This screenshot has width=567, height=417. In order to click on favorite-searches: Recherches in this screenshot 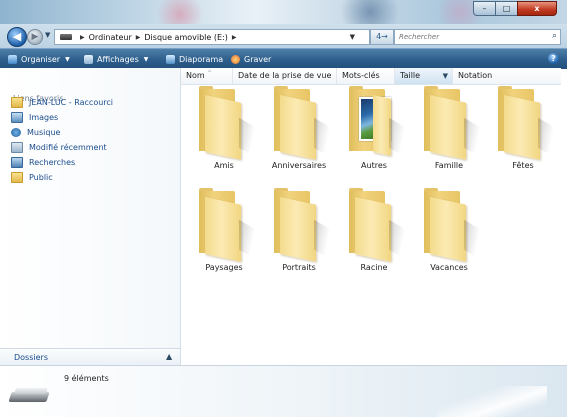, I will do `click(43, 162)`.